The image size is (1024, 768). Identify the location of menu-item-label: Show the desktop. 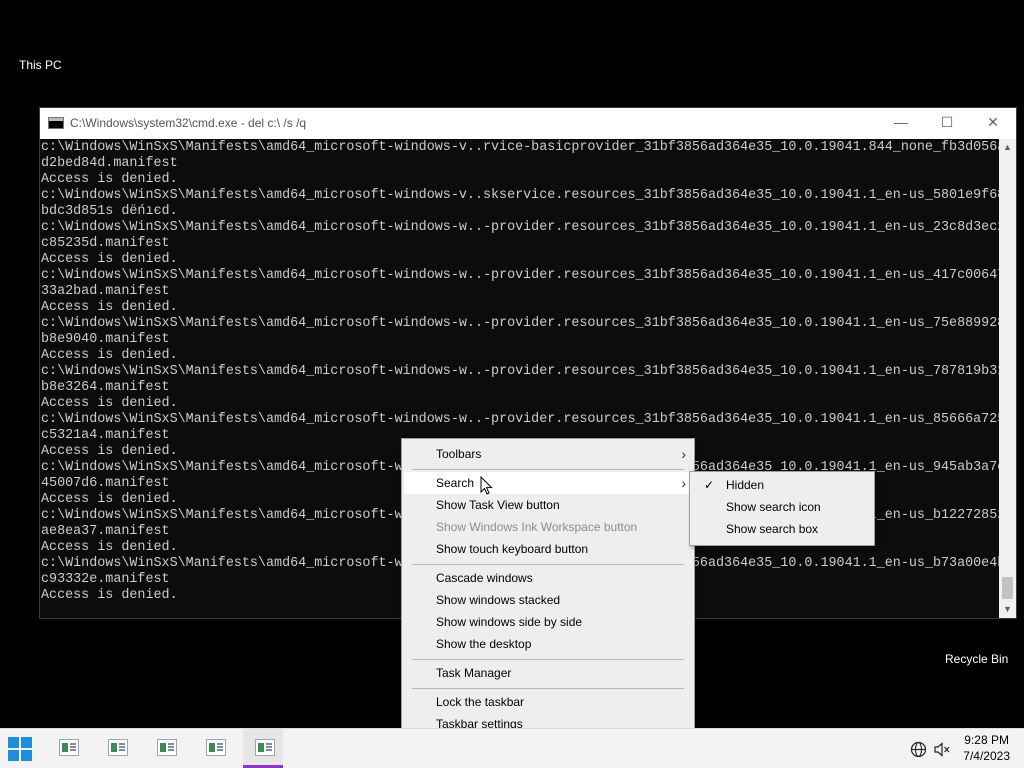
(484, 644).